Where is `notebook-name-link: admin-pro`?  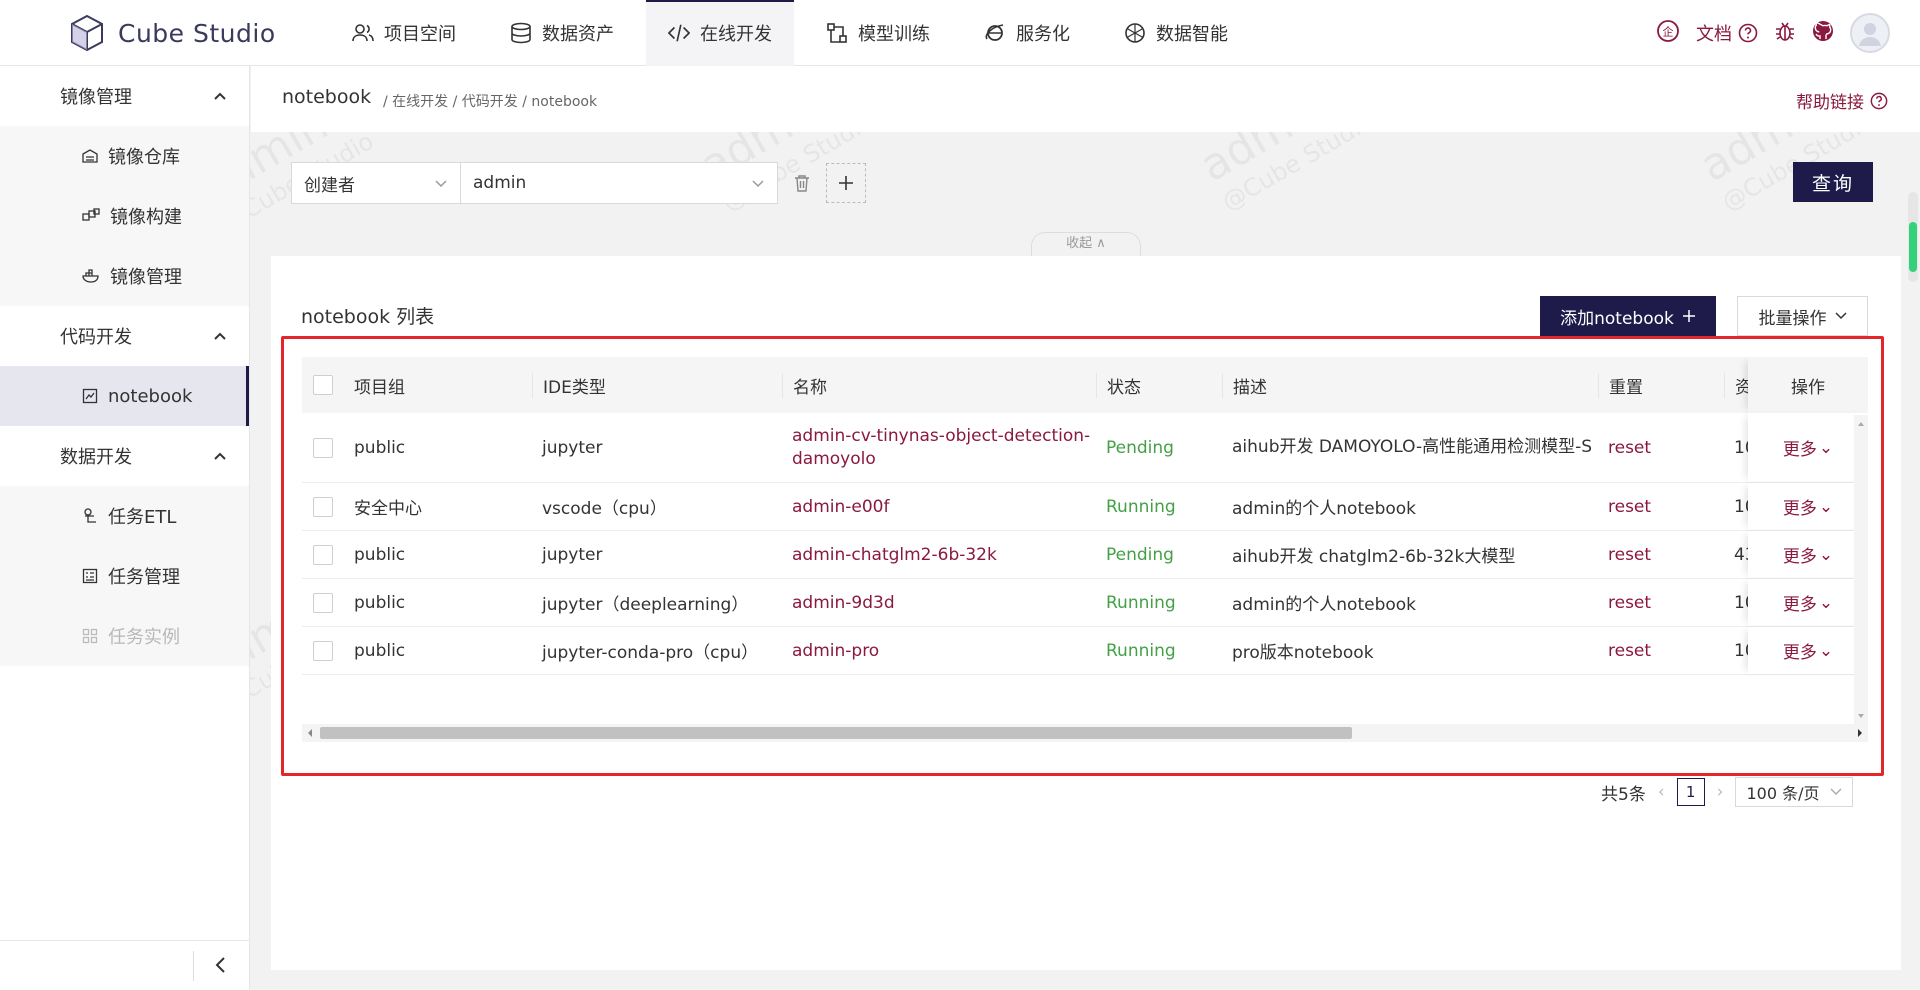
notebook-name-link: admin-pro is located at coordinates (939, 651).